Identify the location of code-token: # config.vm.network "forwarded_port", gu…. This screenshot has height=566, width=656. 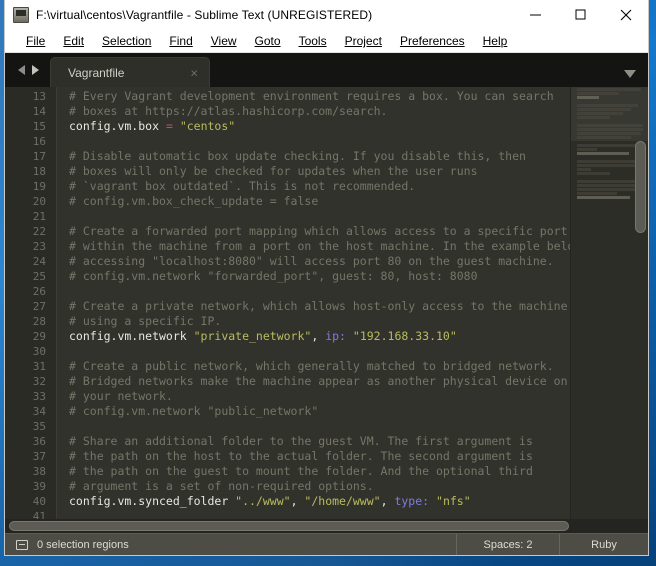
(273, 276).